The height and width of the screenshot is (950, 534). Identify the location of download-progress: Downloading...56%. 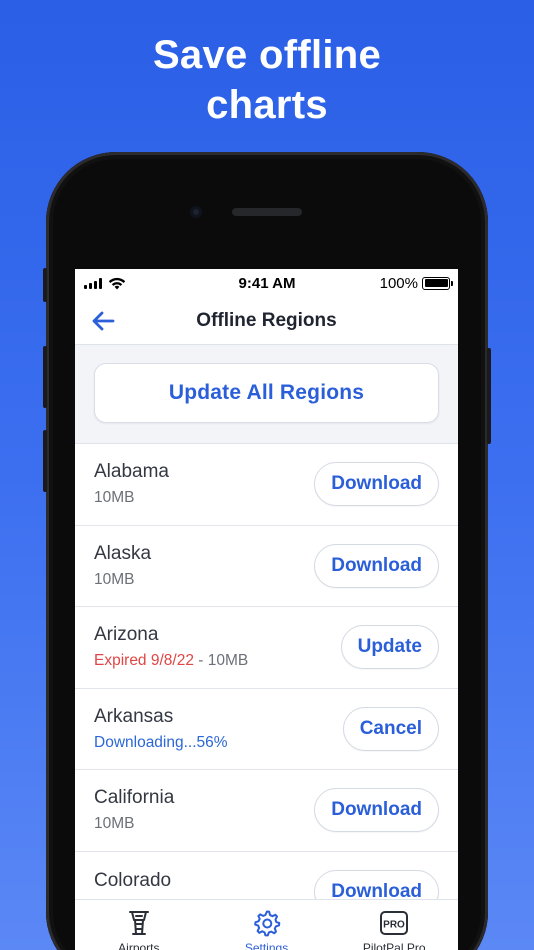
(161, 742).